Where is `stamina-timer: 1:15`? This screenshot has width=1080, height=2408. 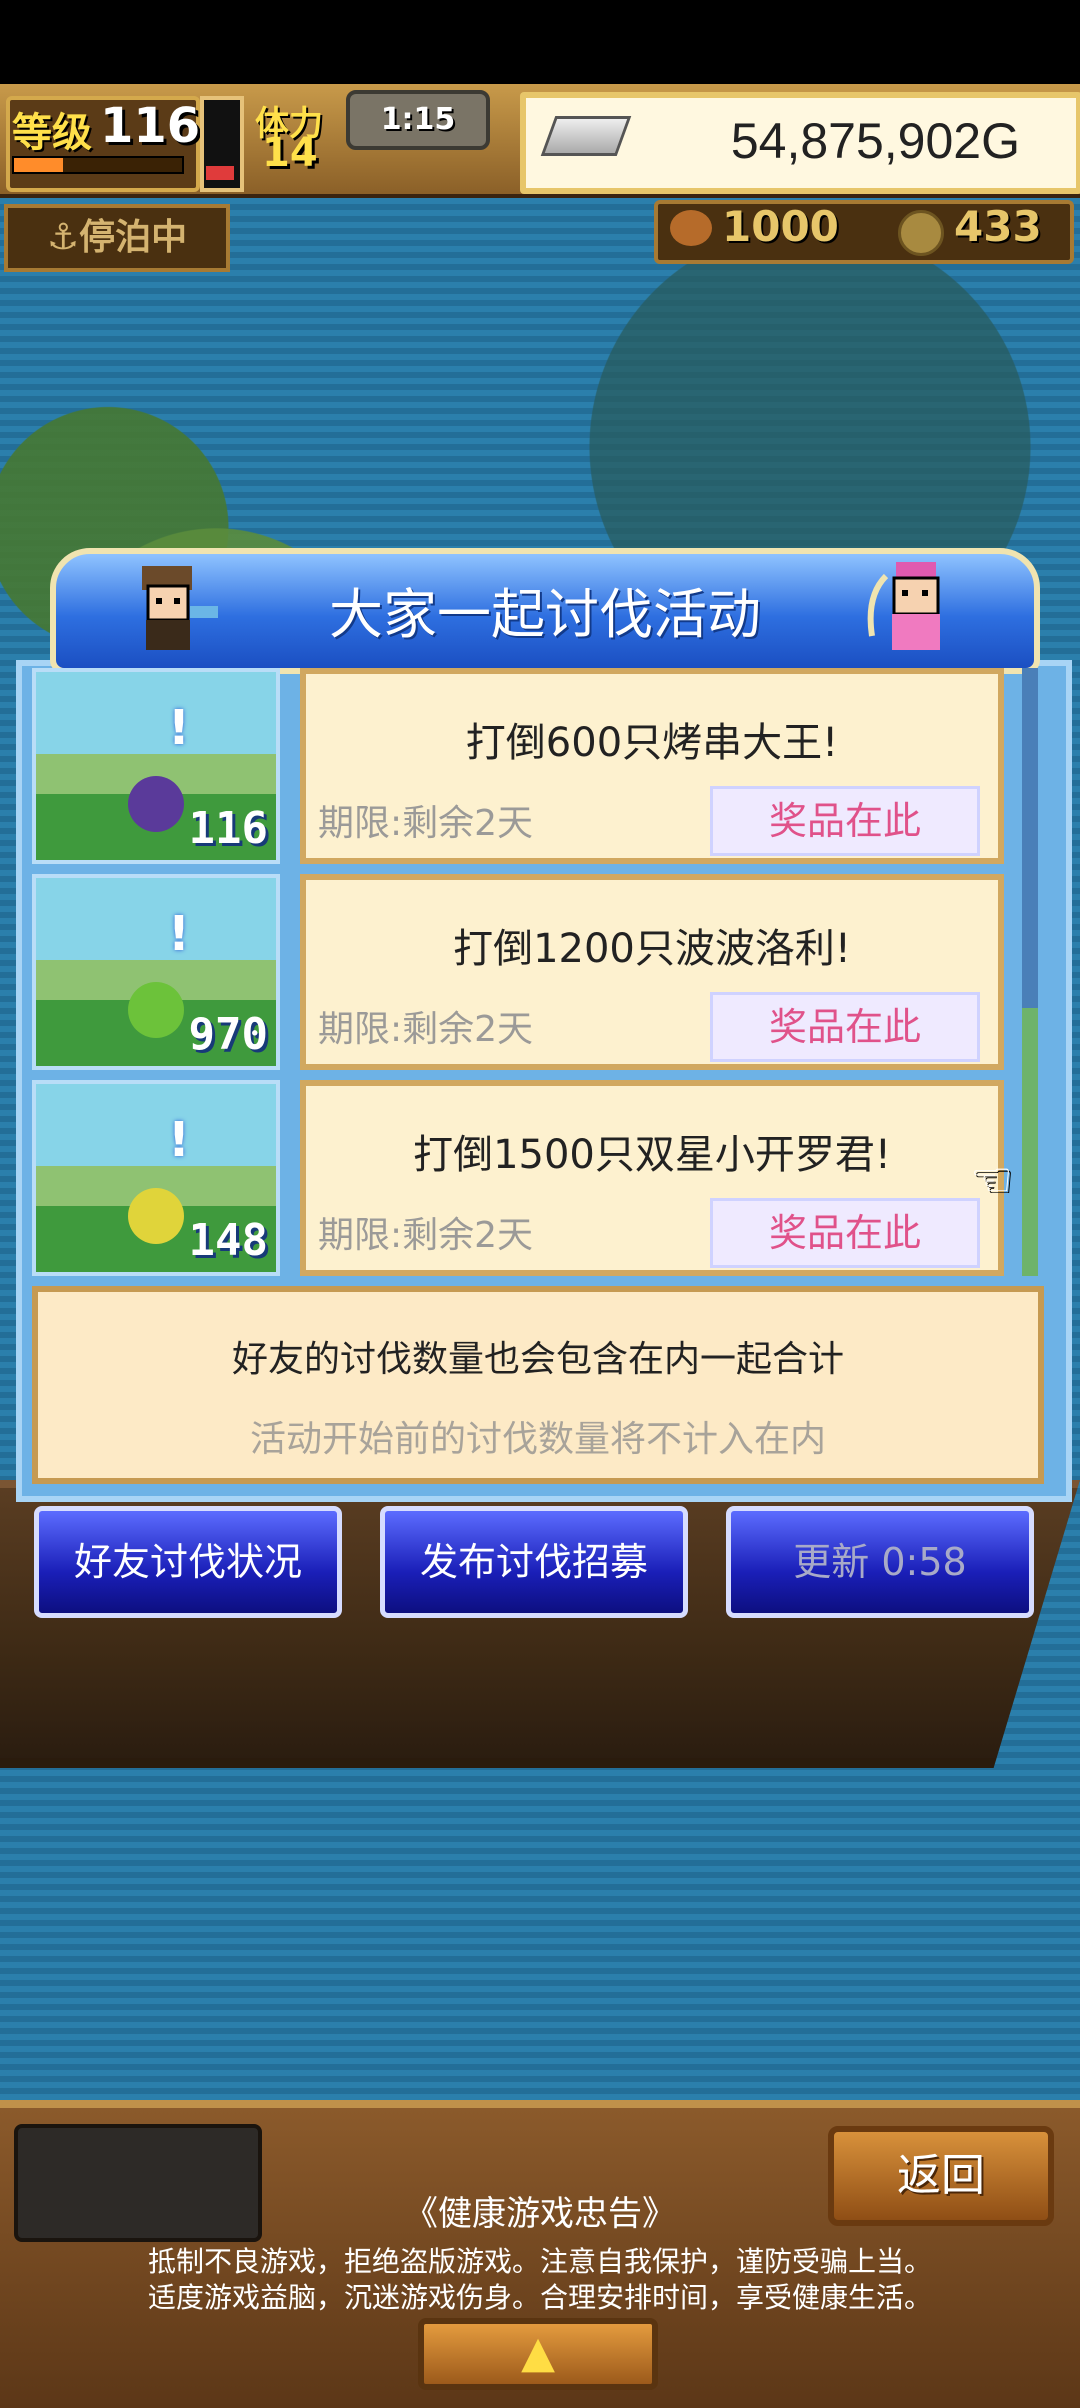
stamina-timer: 1:15 is located at coordinates (418, 120).